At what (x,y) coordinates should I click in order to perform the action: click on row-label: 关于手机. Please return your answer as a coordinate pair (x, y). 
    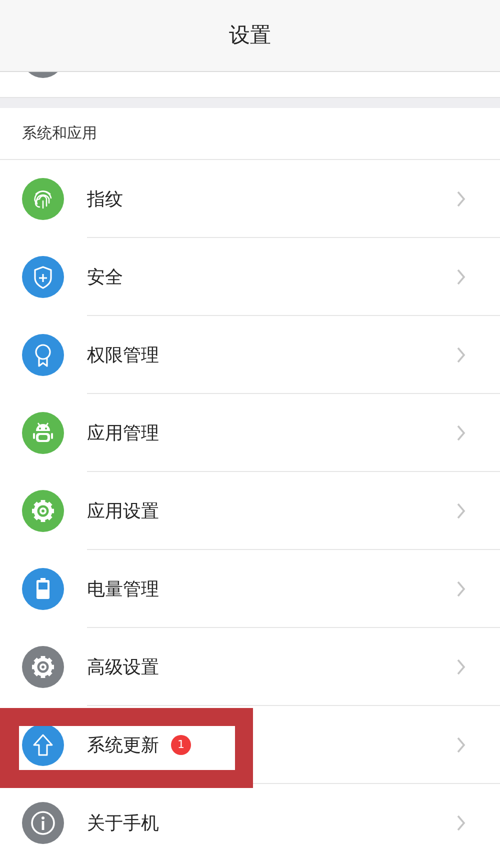
    Looking at the image, I should click on (123, 824).